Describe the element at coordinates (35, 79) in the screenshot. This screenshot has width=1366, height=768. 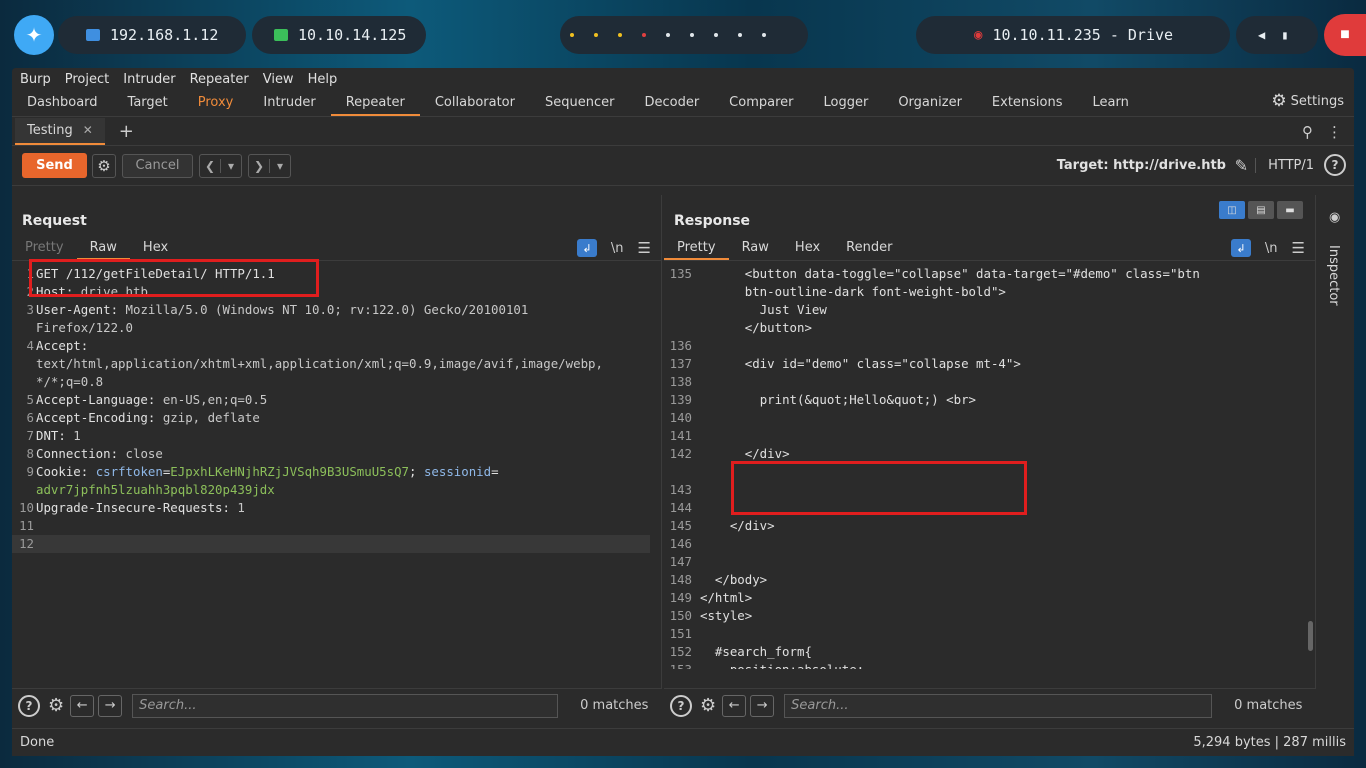
I see `menu-burp: Burp` at that location.